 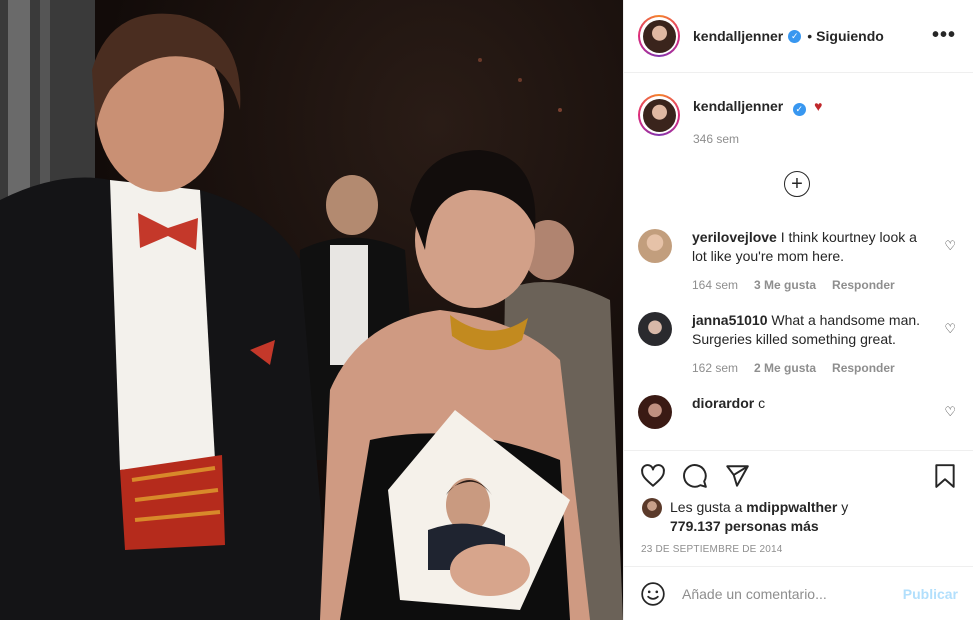 What do you see at coordinates (652, 508) in the screenshot?
I see `liker-avatar` at bounding box center [652, 508].